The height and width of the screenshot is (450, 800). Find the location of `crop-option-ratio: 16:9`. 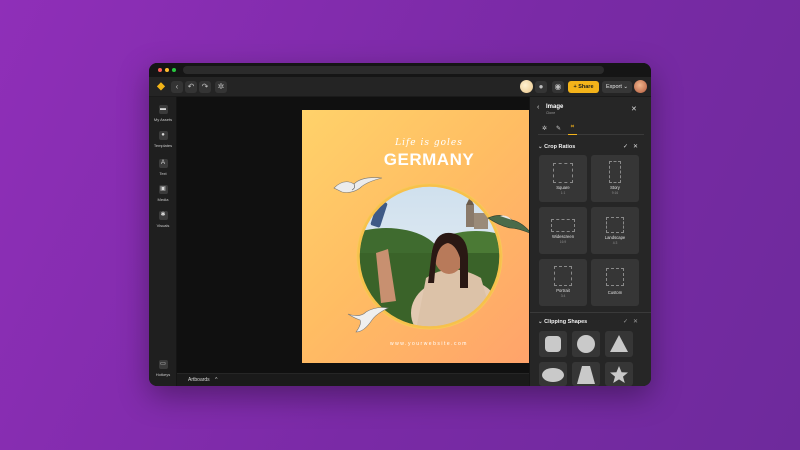

crop-option-ratio: 16:9 is located at coordinates (563, 242).